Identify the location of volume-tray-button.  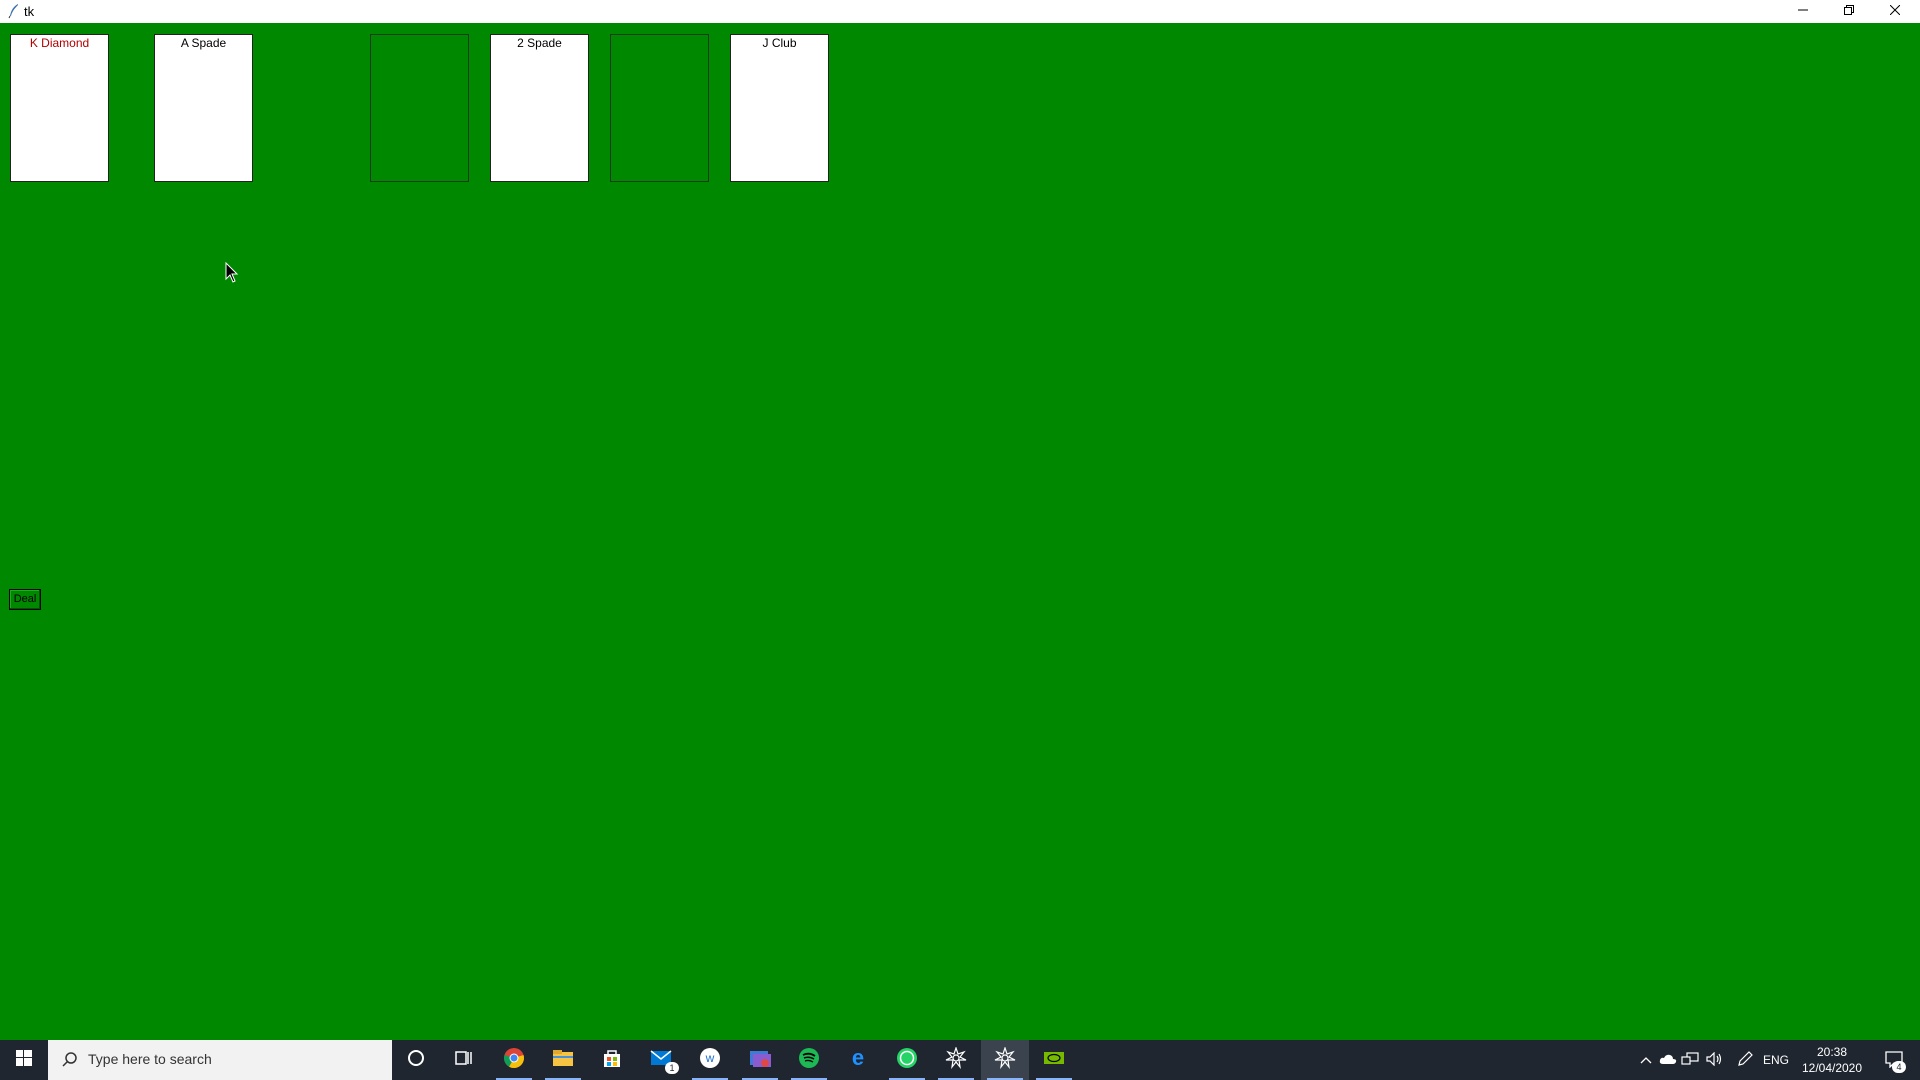
(1715, 1060).